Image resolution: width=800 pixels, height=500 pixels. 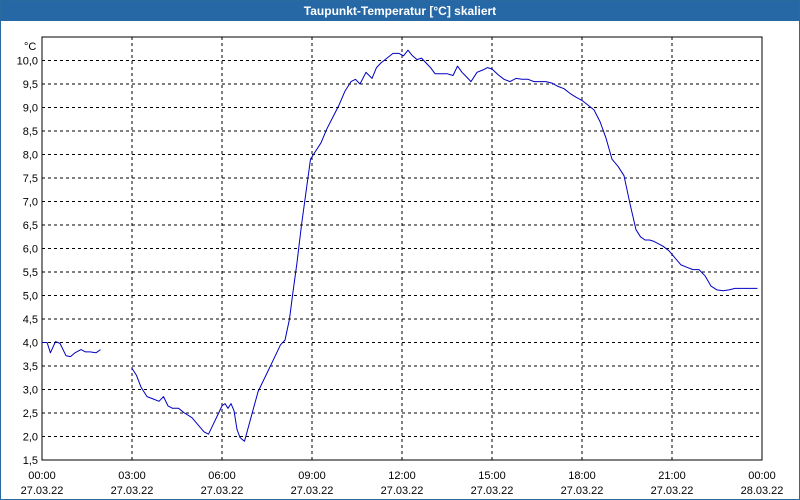 I want to click on y-tick-label: 9,5, so click(x=30, y=85).